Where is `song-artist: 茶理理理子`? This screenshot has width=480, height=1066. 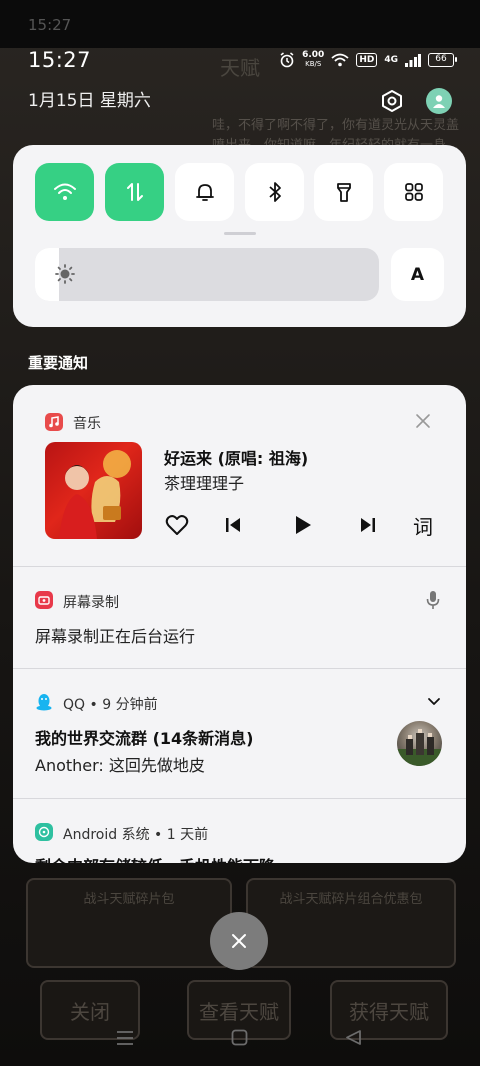
song-artist: 茶理理理子 is located at coordinates (204, 483).